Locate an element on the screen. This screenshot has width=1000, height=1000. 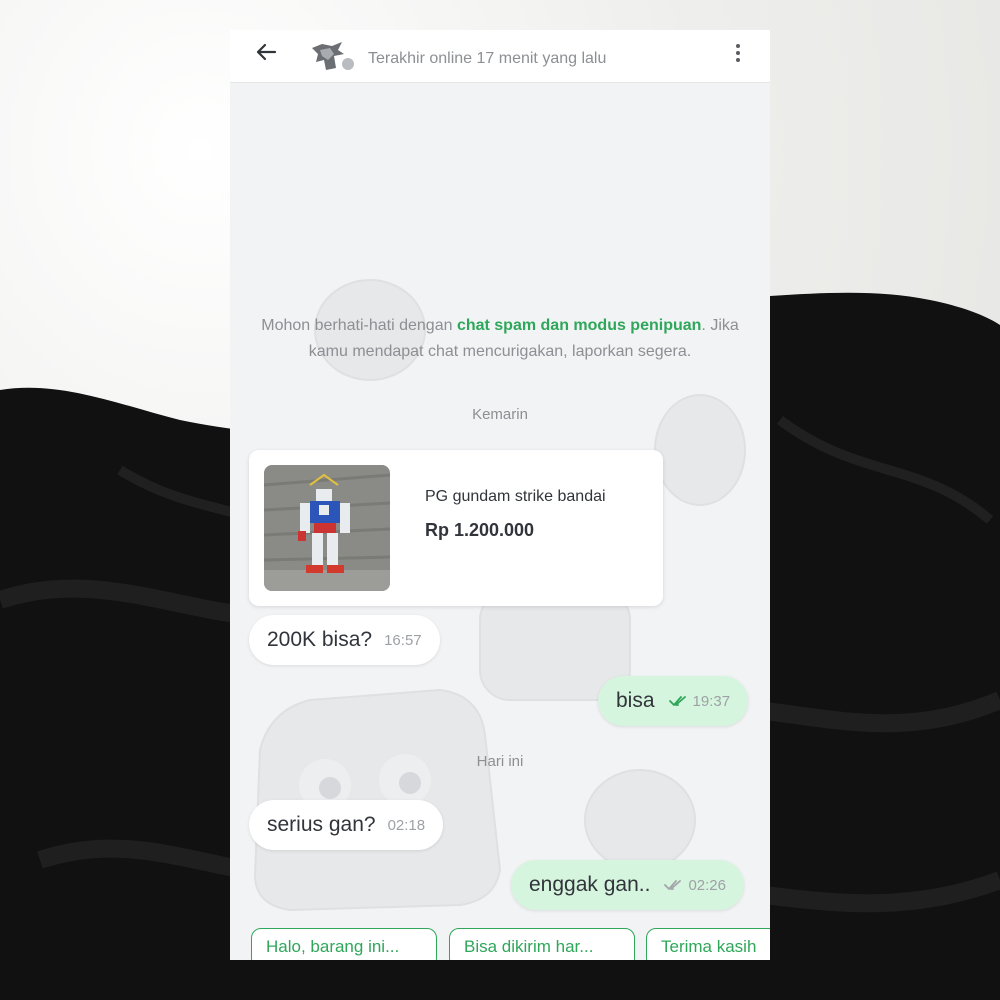
message-text: serius gan? is located at coordinates (321, 824).